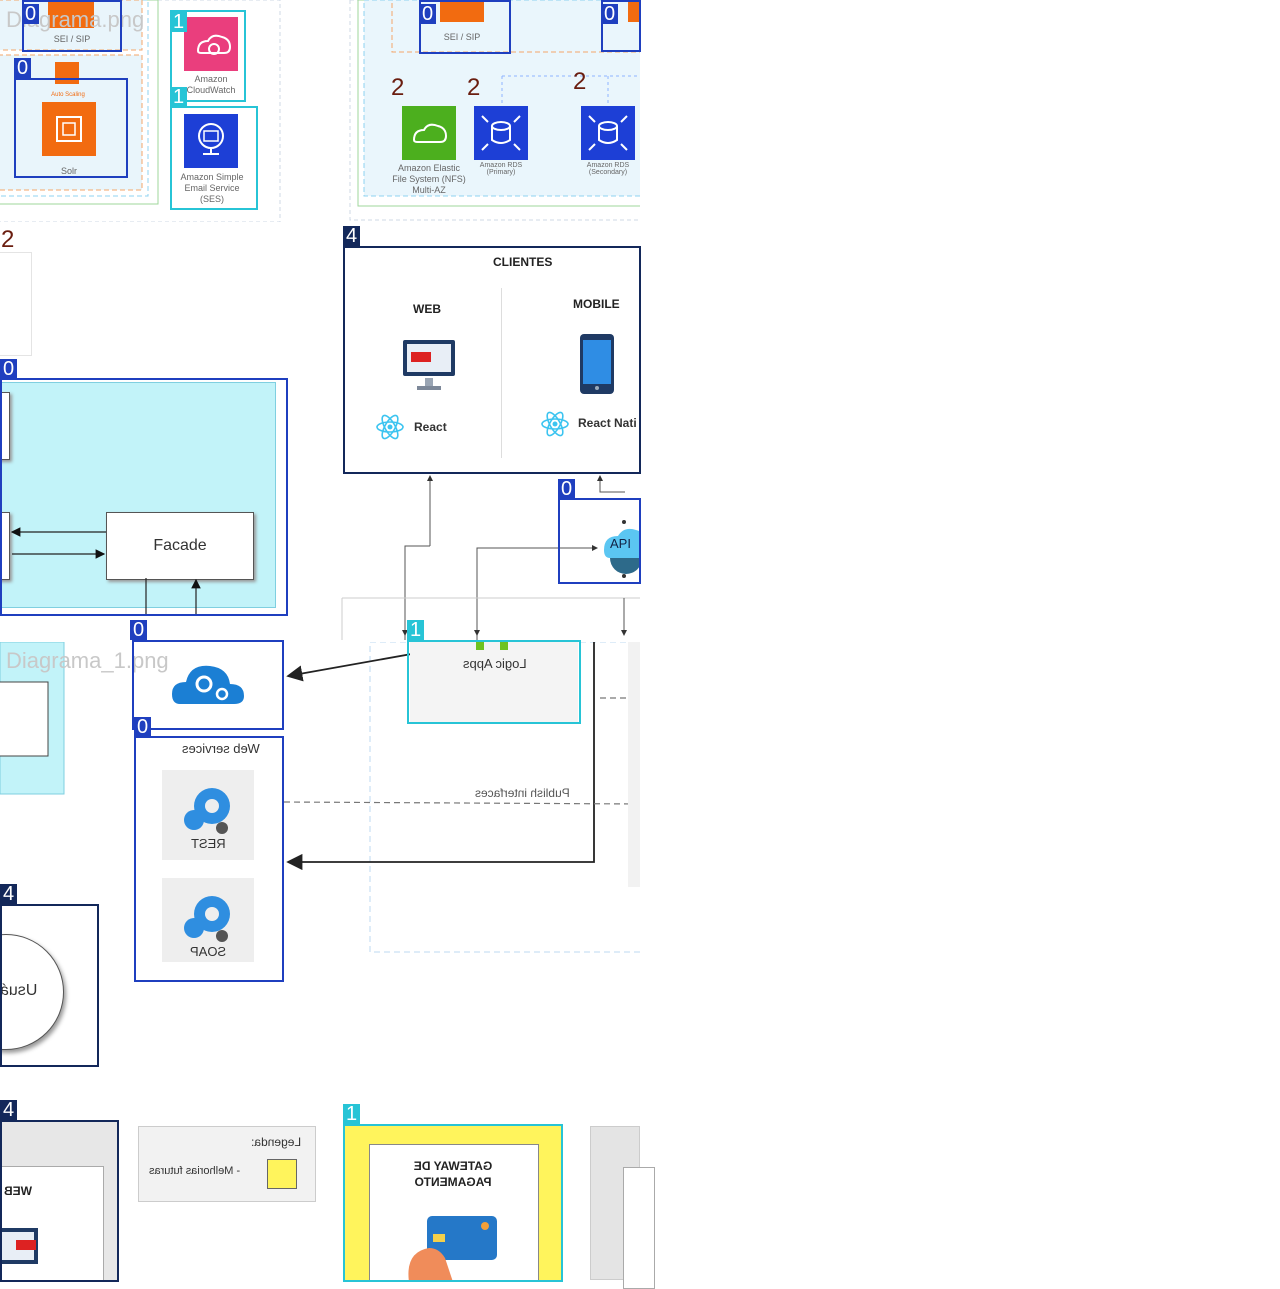 This screenshot has height=1289, width=1280. What do you see at coordinates (492, 360) in the screenshot?
I see `bbox-clients` at bounding box center [492, 360].